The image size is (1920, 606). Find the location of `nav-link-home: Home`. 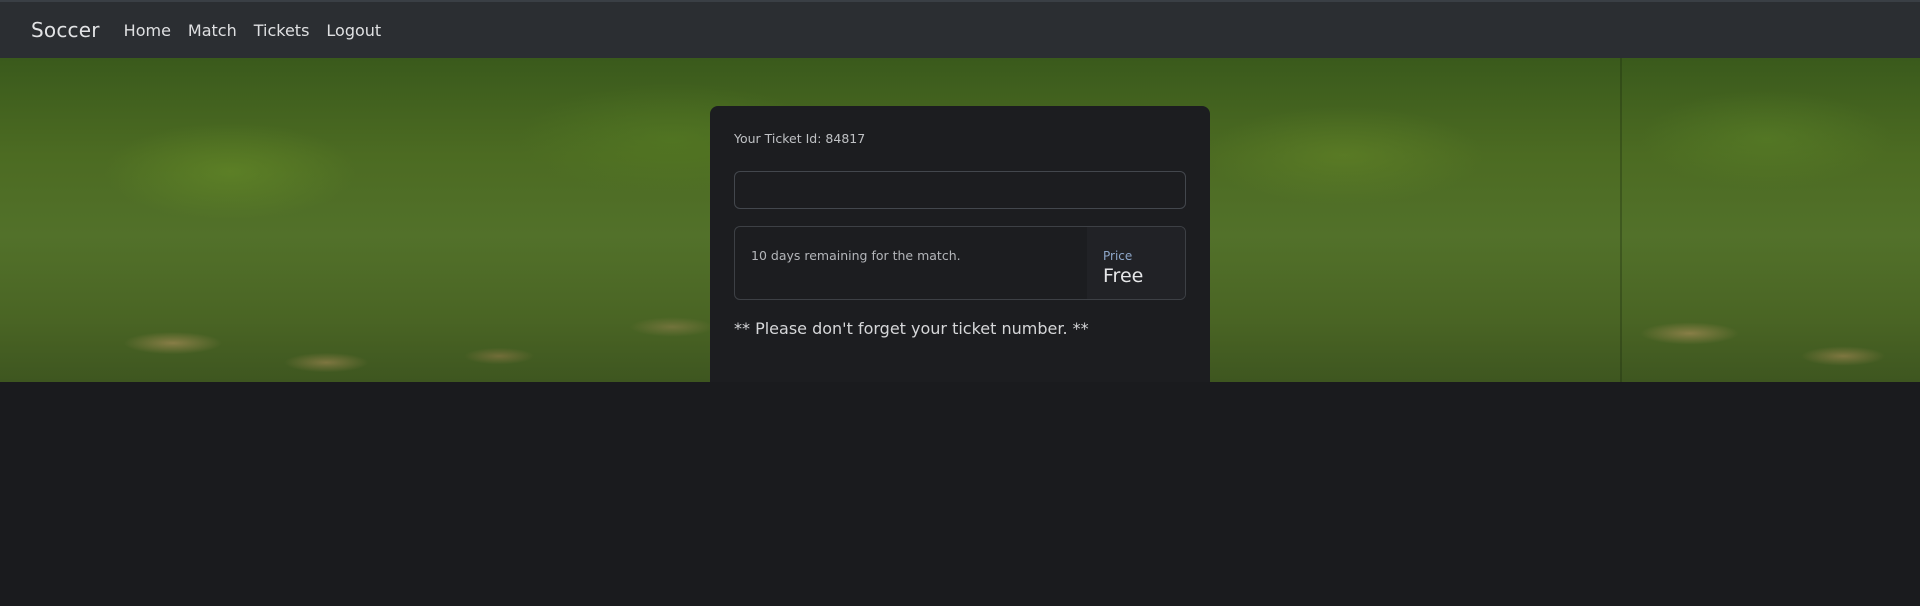

nav-link-home: Home is located at coordinates (147, 30).